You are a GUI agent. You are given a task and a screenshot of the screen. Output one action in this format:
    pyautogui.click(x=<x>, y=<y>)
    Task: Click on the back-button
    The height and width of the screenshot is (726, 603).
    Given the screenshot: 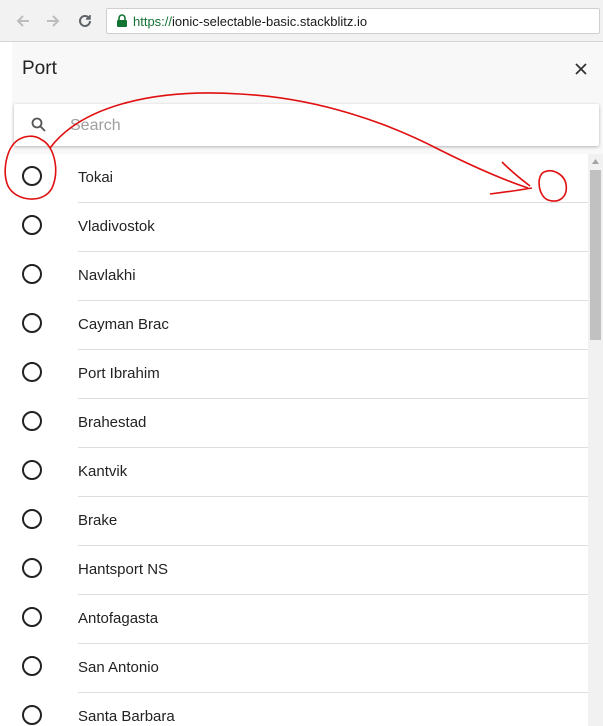 What is the action you would take?
    pyautogui.click(x=23, y=21)
    